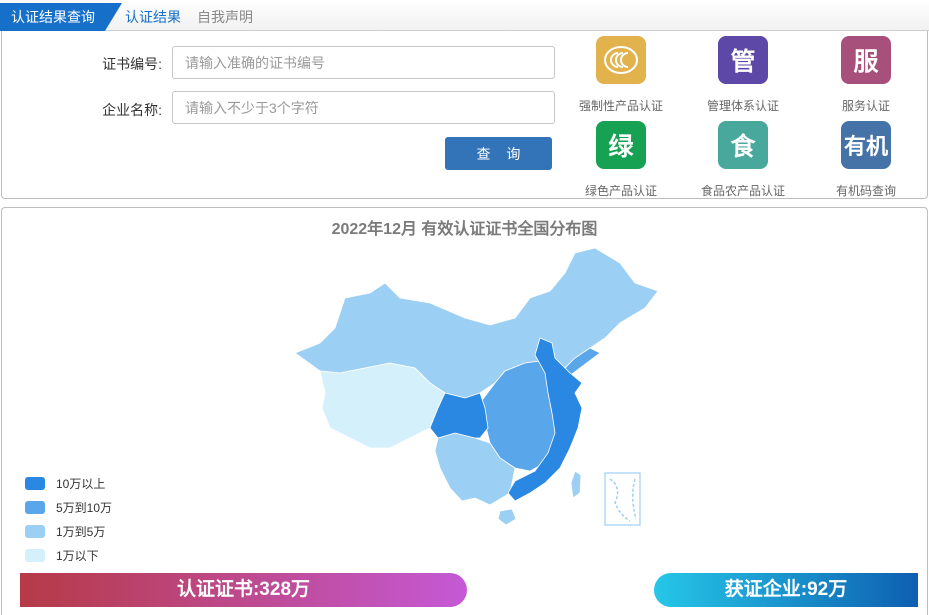 This screenshot has height=615, width=929. Describe the element at coordinates (363, 107) in the screenshot. I see `company-name-input` at that location.